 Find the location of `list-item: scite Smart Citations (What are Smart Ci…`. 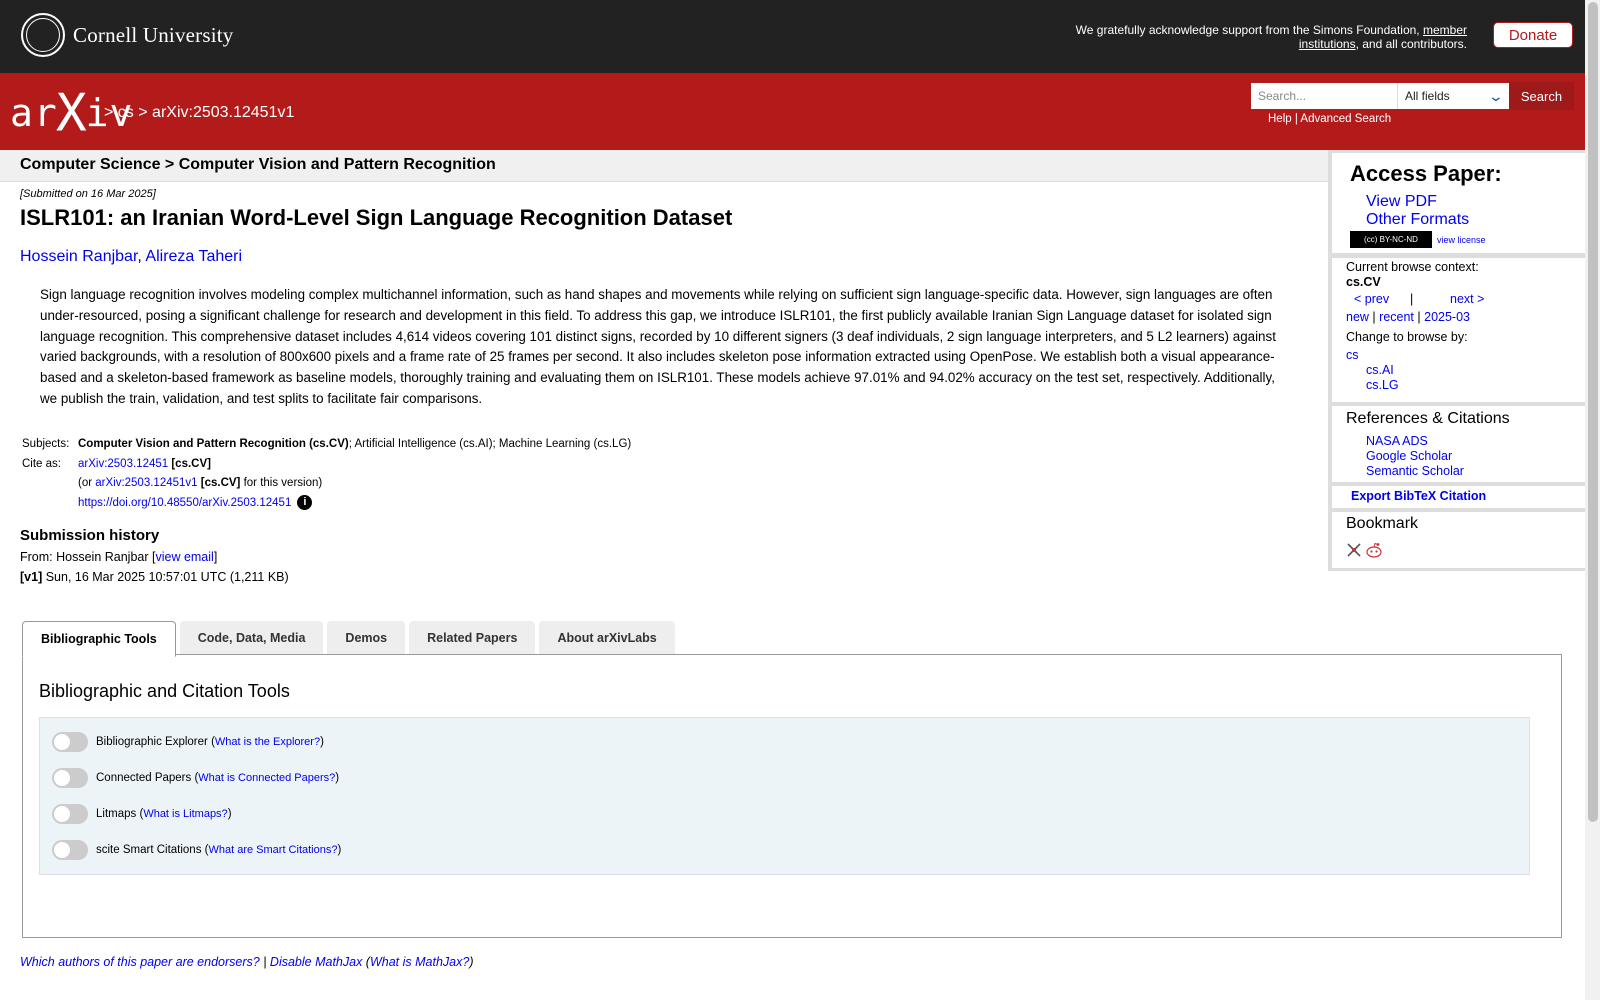

list-item: scite Smart Citations (What are Smart Ci… is located at coordinates (196, 850).